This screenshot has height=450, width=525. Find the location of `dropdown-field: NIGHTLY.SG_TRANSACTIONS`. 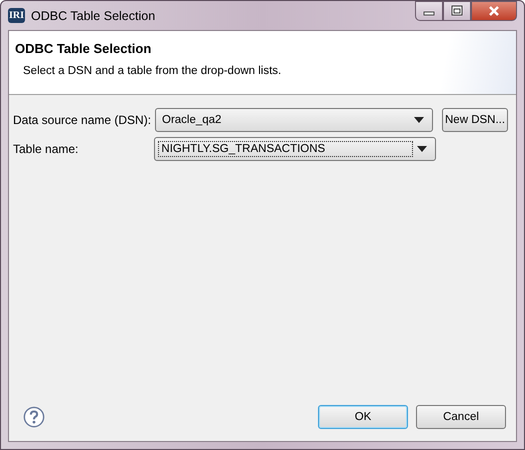

dropdown-field: NIGHTLY.SG_TRANSACTIONS is located at coordinates (295, 149).